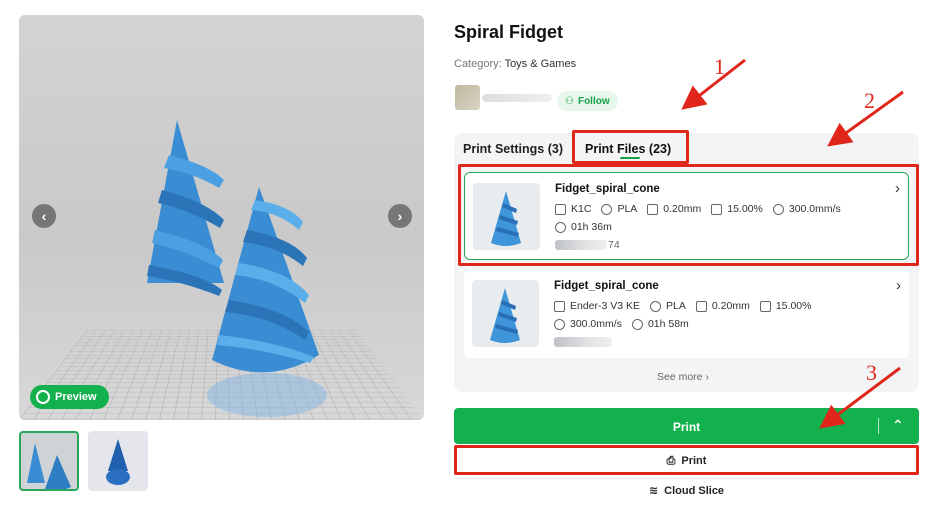 The width and height of the screenshot is (944, 505). What do you see at coordinates (653, 491) in the screenshot?
I see `layers-icon: ≋` at bounding box center [653, 491].